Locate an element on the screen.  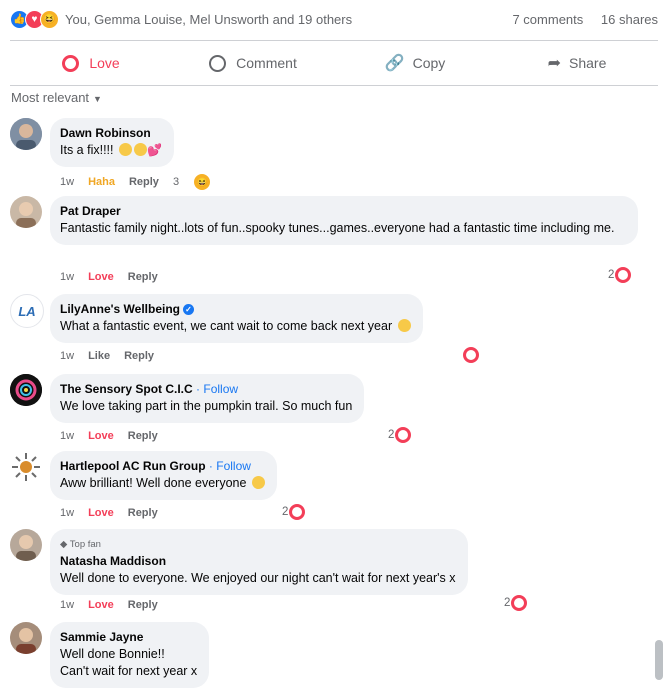
hartlepool-logo is located at coordinates (26, 467).